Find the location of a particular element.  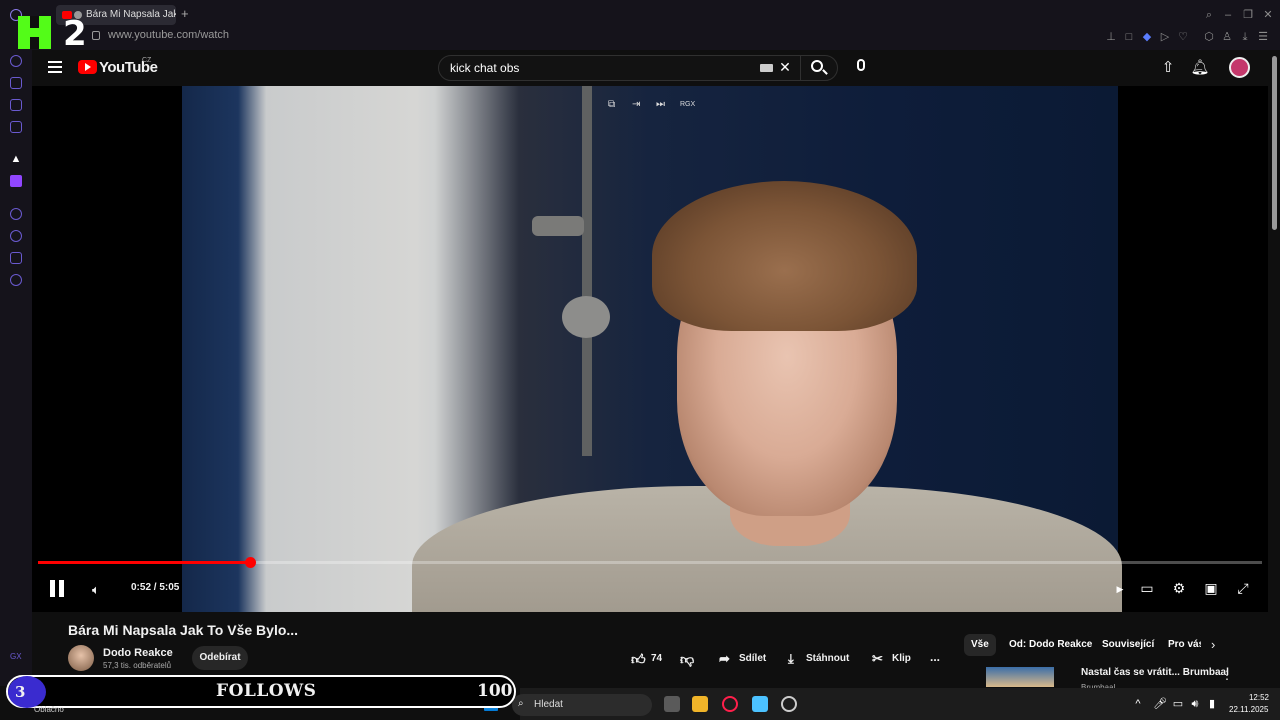

recommendation-menu-icon: ⋮ is located at coordinates (1227, 675).